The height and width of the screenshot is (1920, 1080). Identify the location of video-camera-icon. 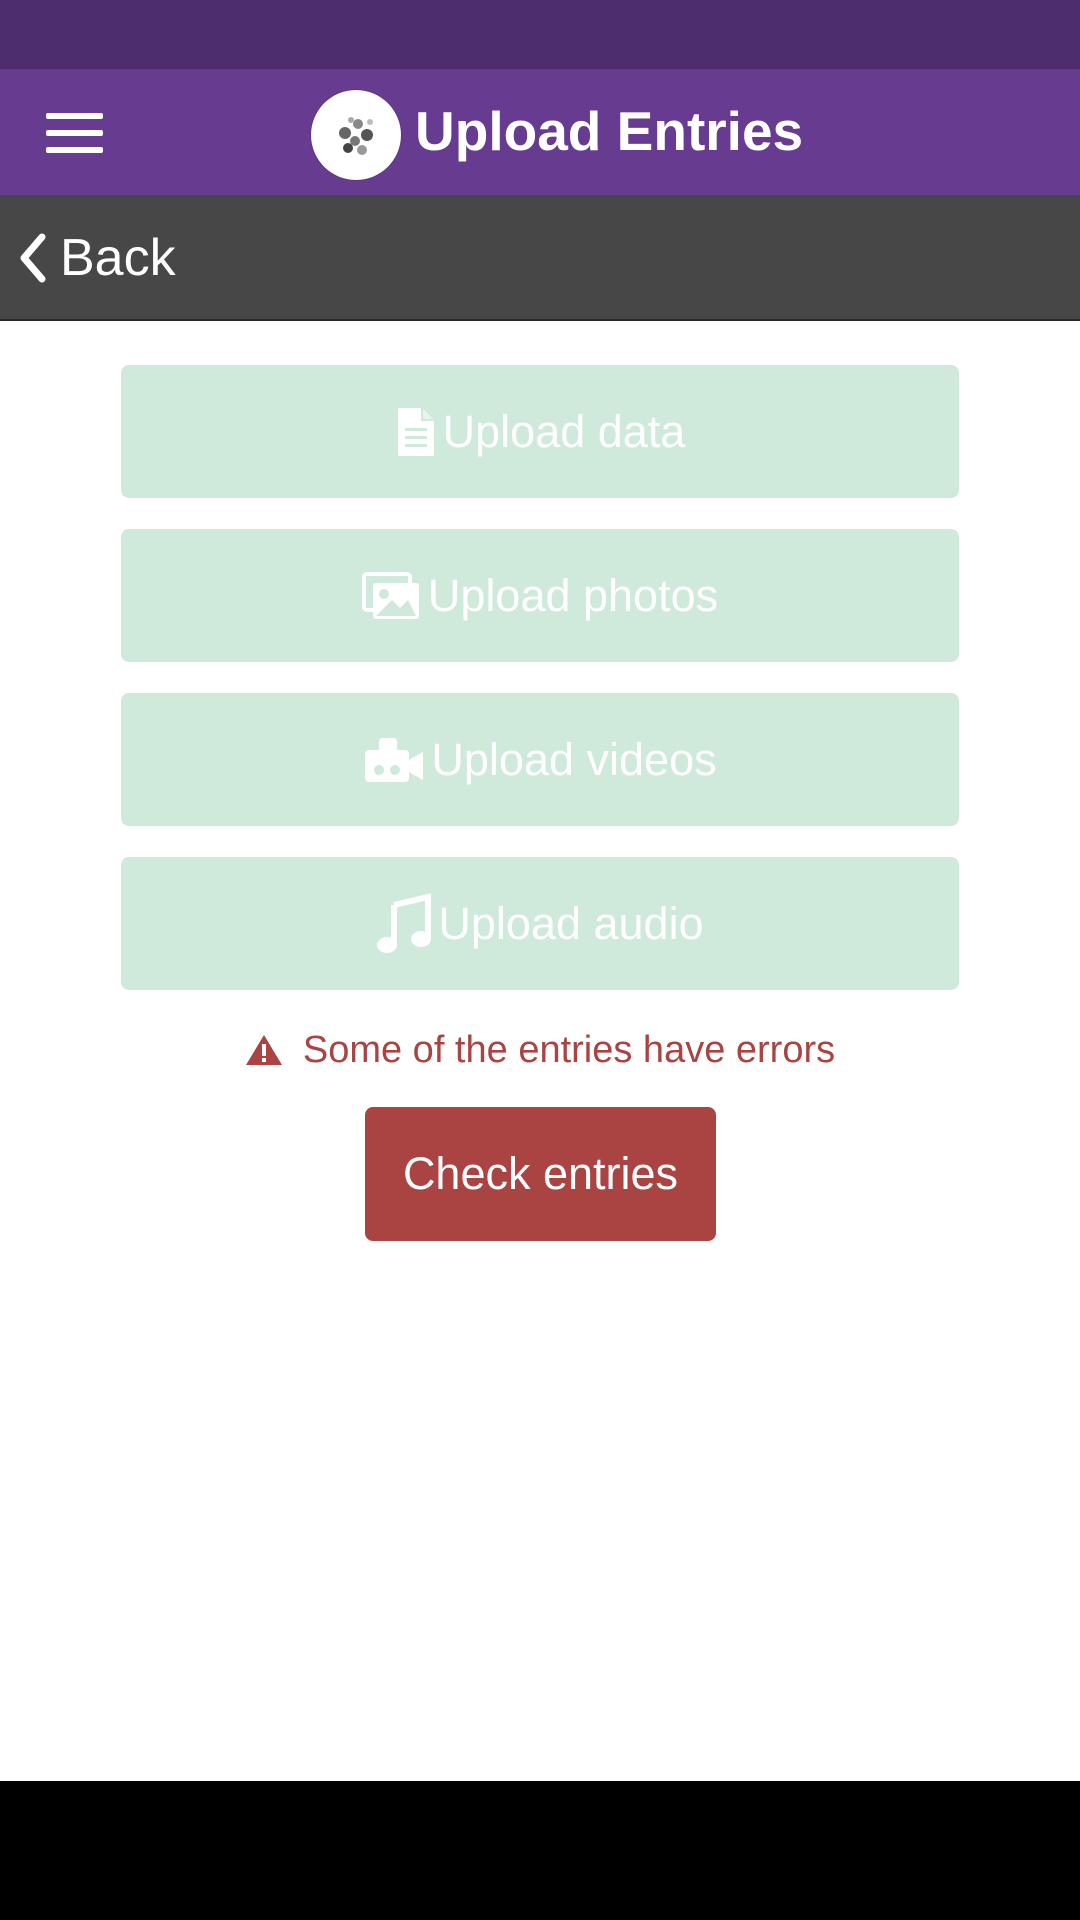
(394, 760).